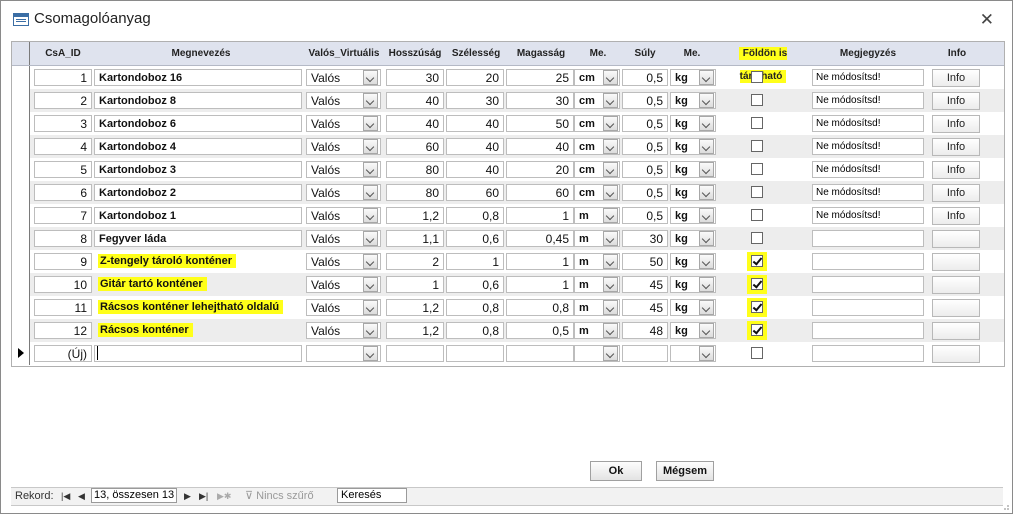 The width and height of the screenshot is (1013, 514). Describe the element at coordinates (198, 261) in the screenshot. I see `name-cell: Z-tengely tároló konténer` at that location.